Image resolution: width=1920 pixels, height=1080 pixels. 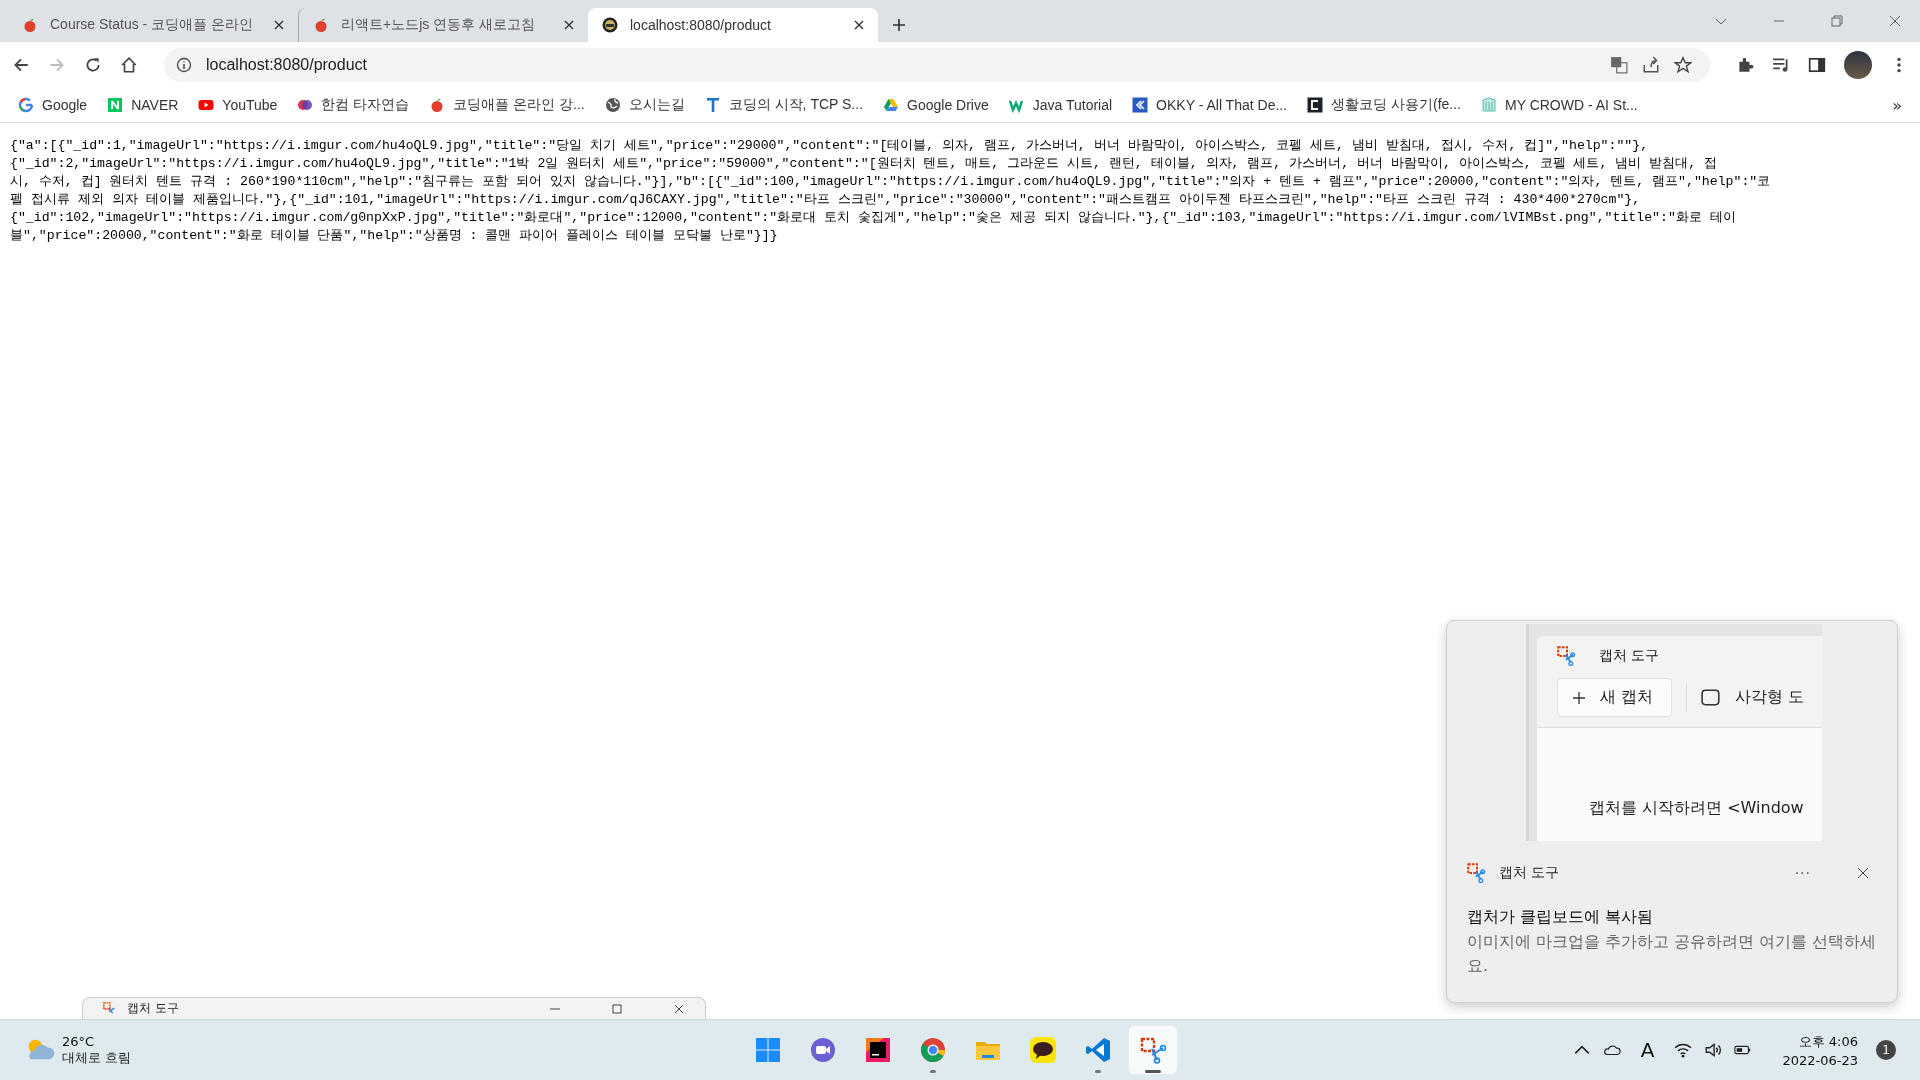 I want to click on browser-tab: localhost:8080/product, so click(x=733, y=25).